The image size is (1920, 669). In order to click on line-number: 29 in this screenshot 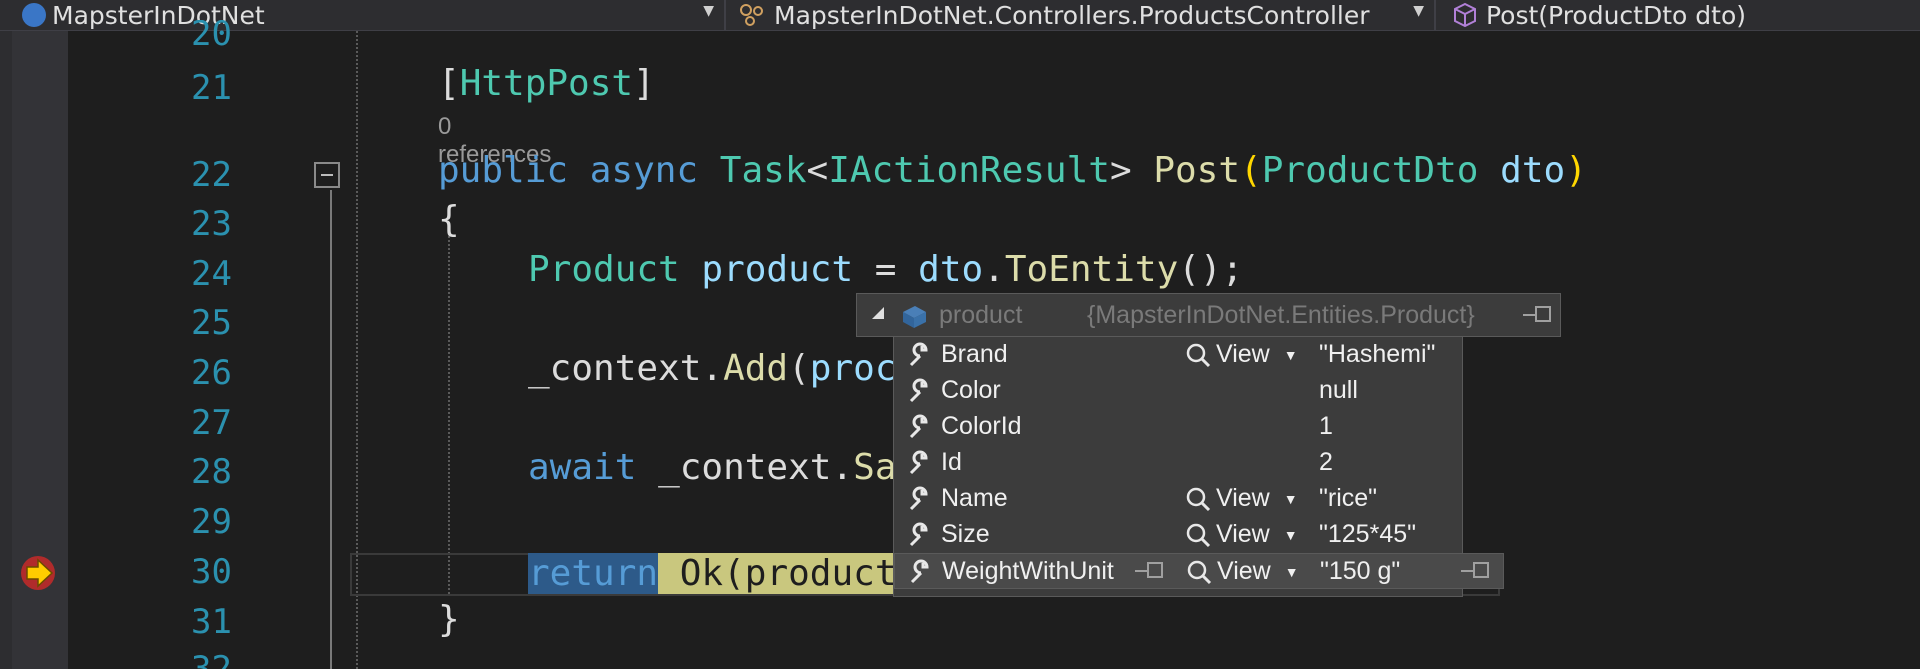, I will do `click(211, 522)`.